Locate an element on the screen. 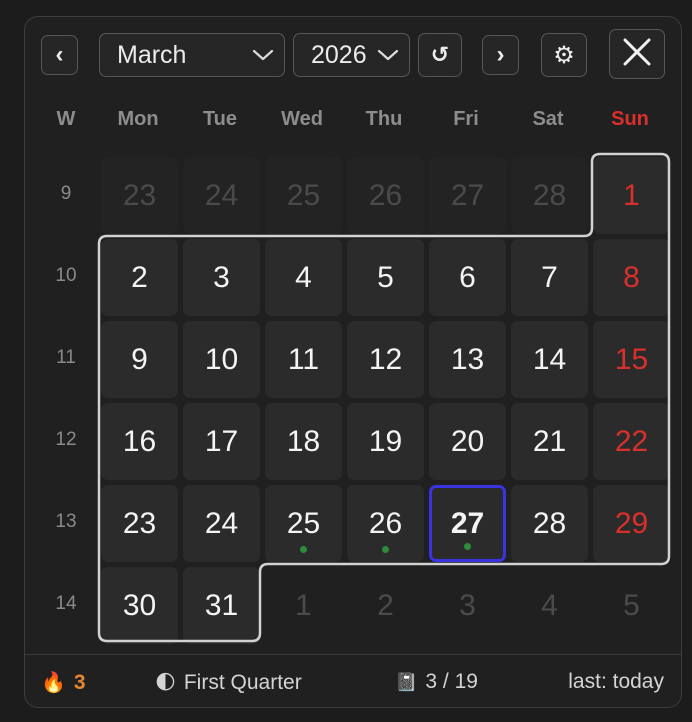  day-cell: 2 is located at coordinates (139, 277).